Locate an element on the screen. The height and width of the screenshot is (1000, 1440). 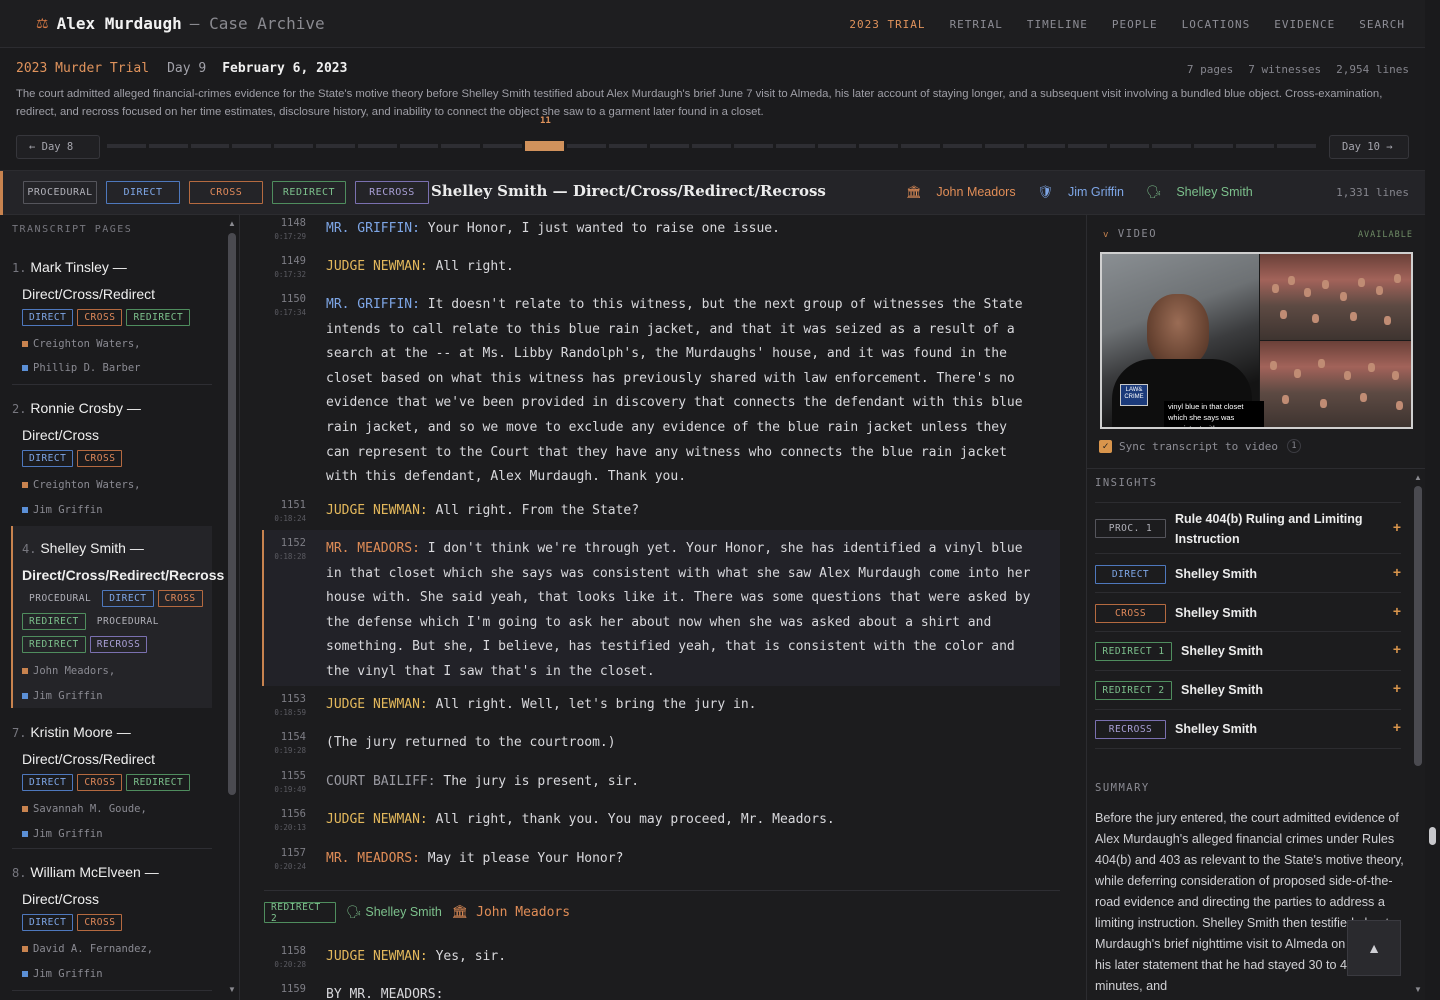
insight-item-direct: DIRECT Shelley Smith + is located at coordinates (1248, 574).